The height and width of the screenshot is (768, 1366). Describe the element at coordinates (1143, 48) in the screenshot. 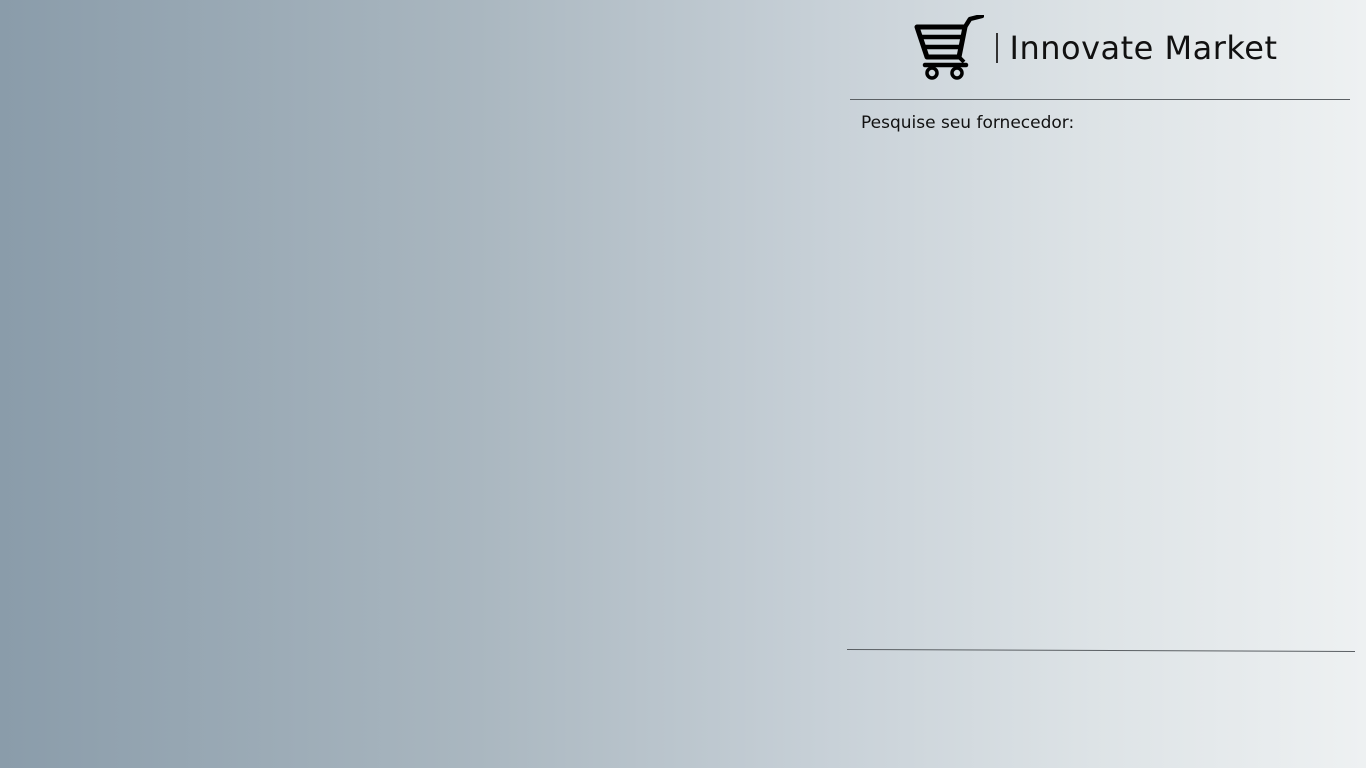

I see `brand-name: Innovate Market` at that location.